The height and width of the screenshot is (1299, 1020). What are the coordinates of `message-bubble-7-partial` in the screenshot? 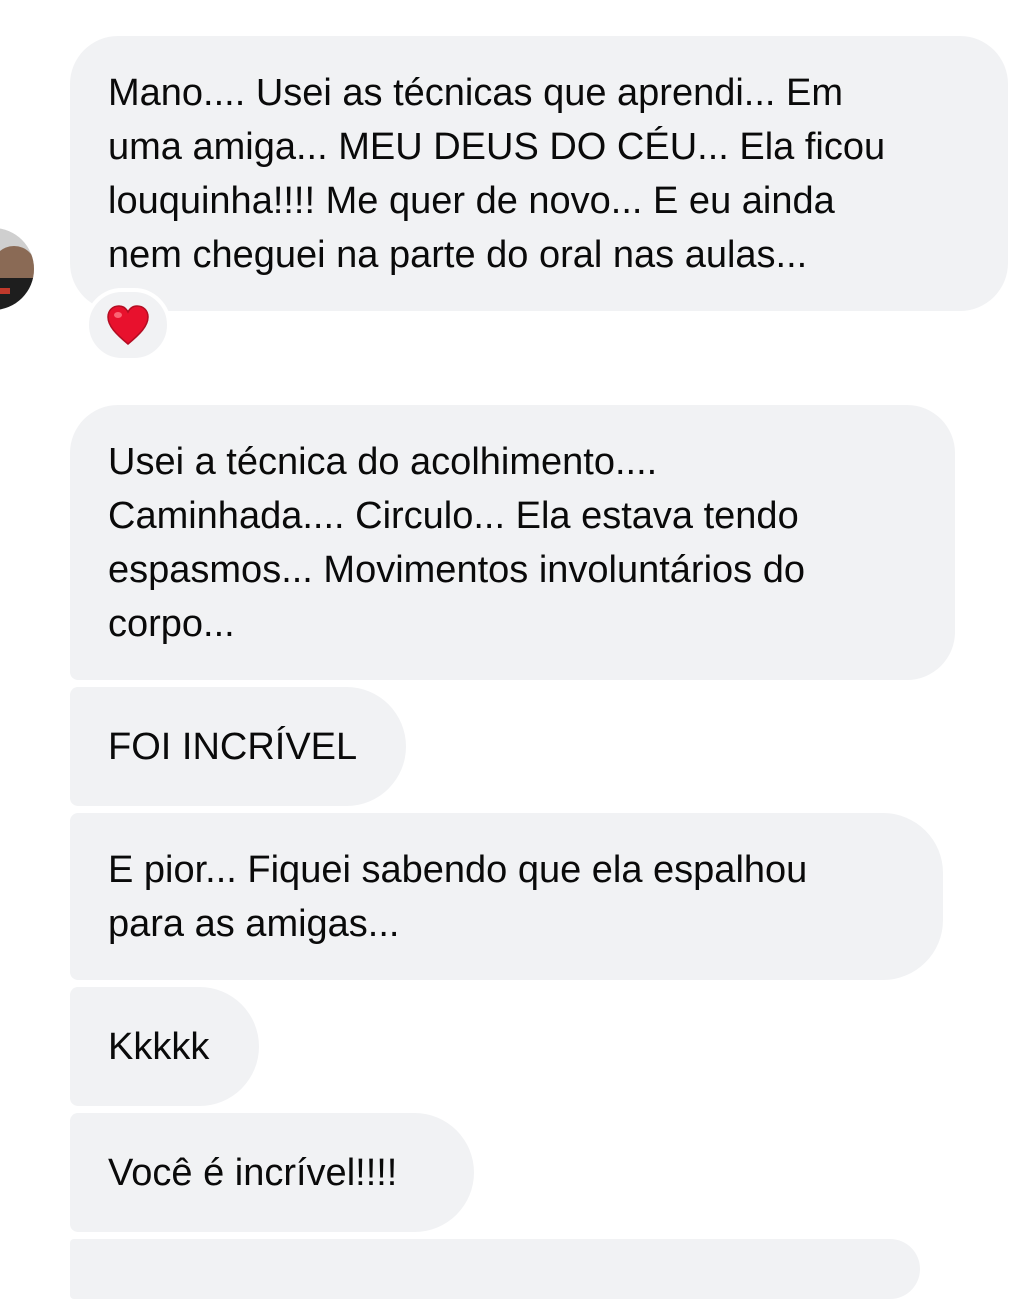 It's located at (495, 1269).